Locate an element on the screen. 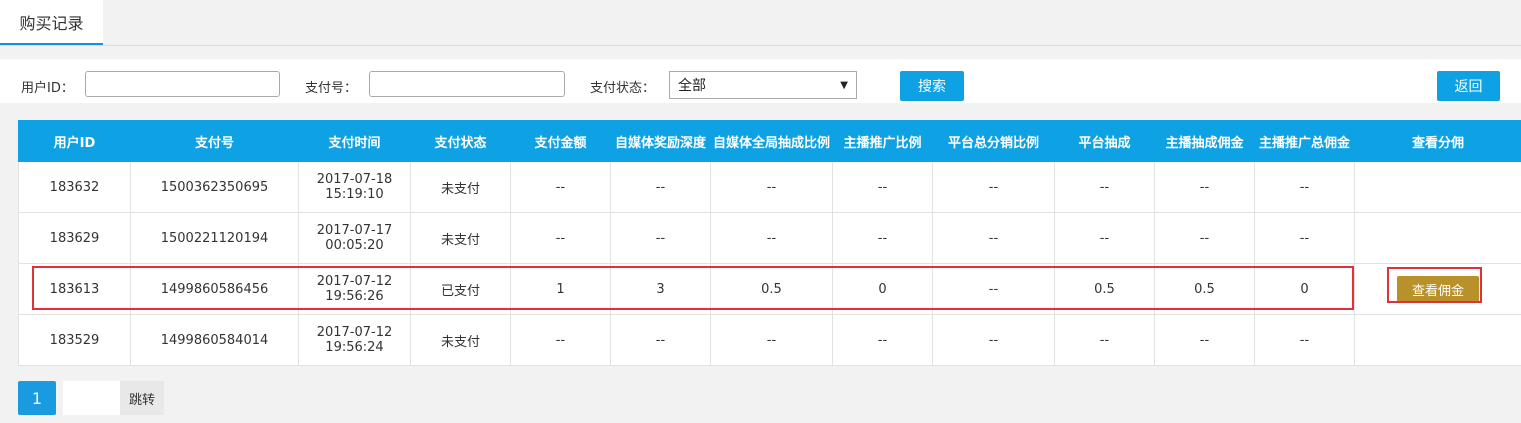 The height and width of the screenshot is (423, 1521). header-cell: 主播推广比例 is located at coordinates (882, 141).